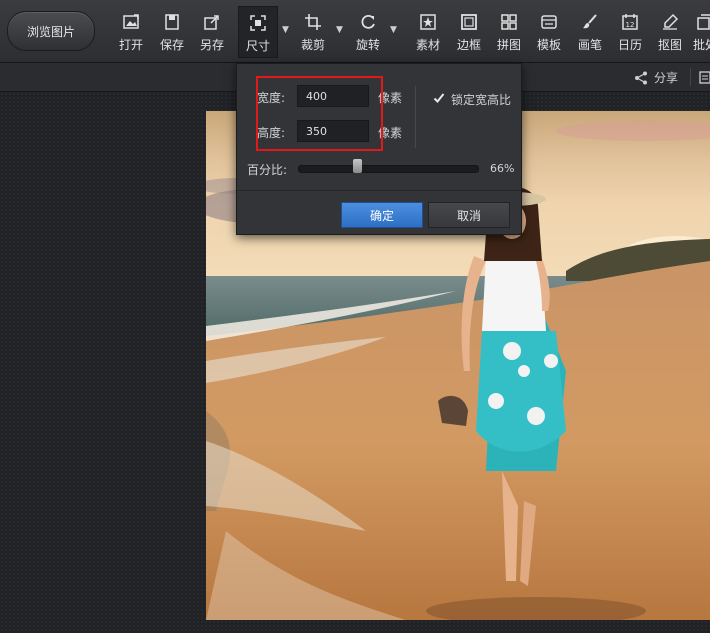 The height and width of the screenshot is (633, 710). Describe the element at coordinates (690, 77) in the screenshot. I see `subbar-divider` at that location.